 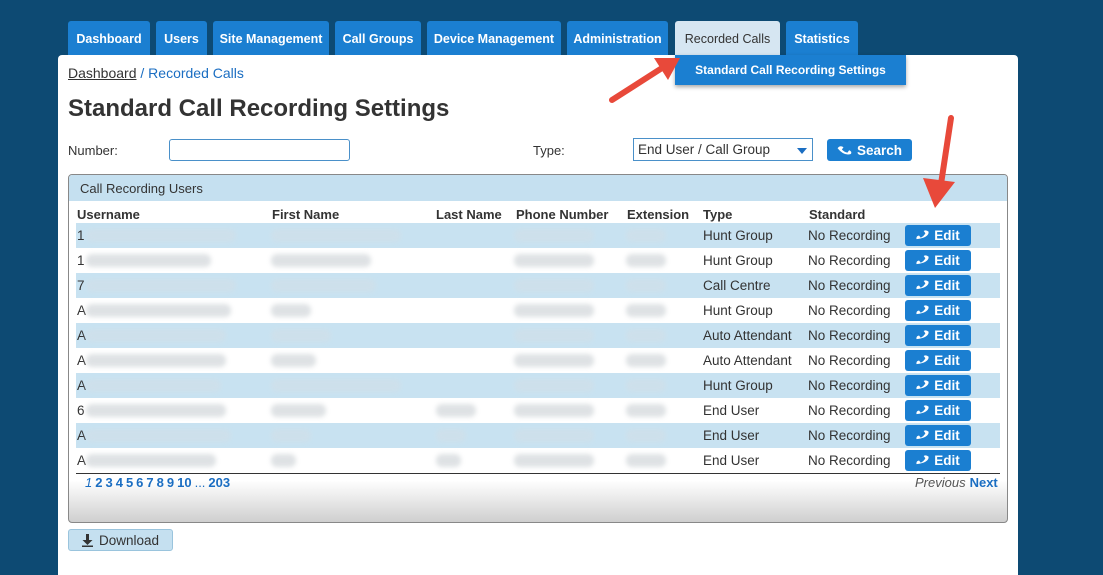 I want to click on next-link: Next, so click(x=984, y=482).